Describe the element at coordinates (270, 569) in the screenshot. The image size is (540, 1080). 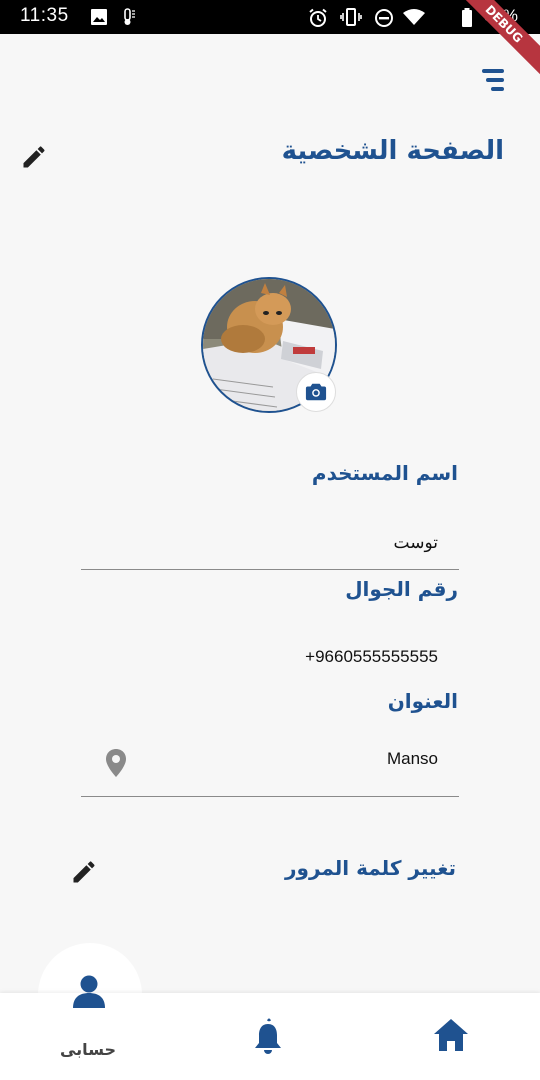
I see `username-divider` at that location.